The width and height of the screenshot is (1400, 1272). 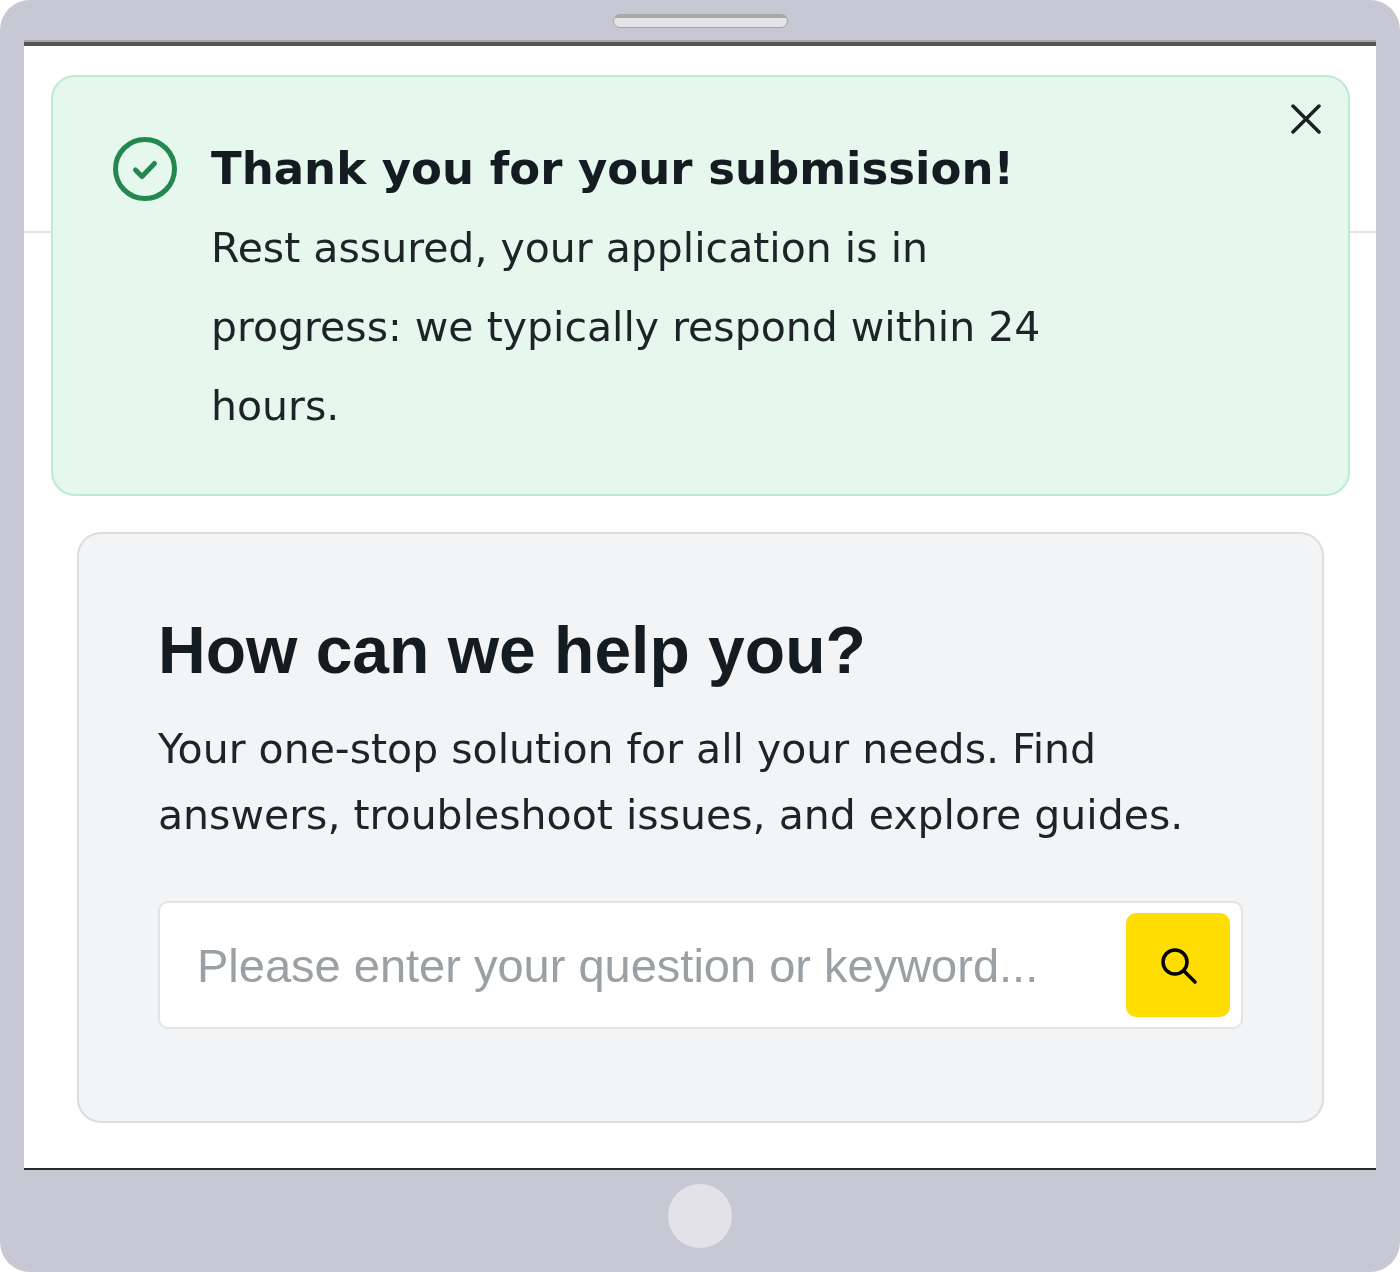 I want to click on help-description: Your one-stop solution for all your needs. Find answers, troubleshoot issues, and explore guides., so click(x=671, y=782).